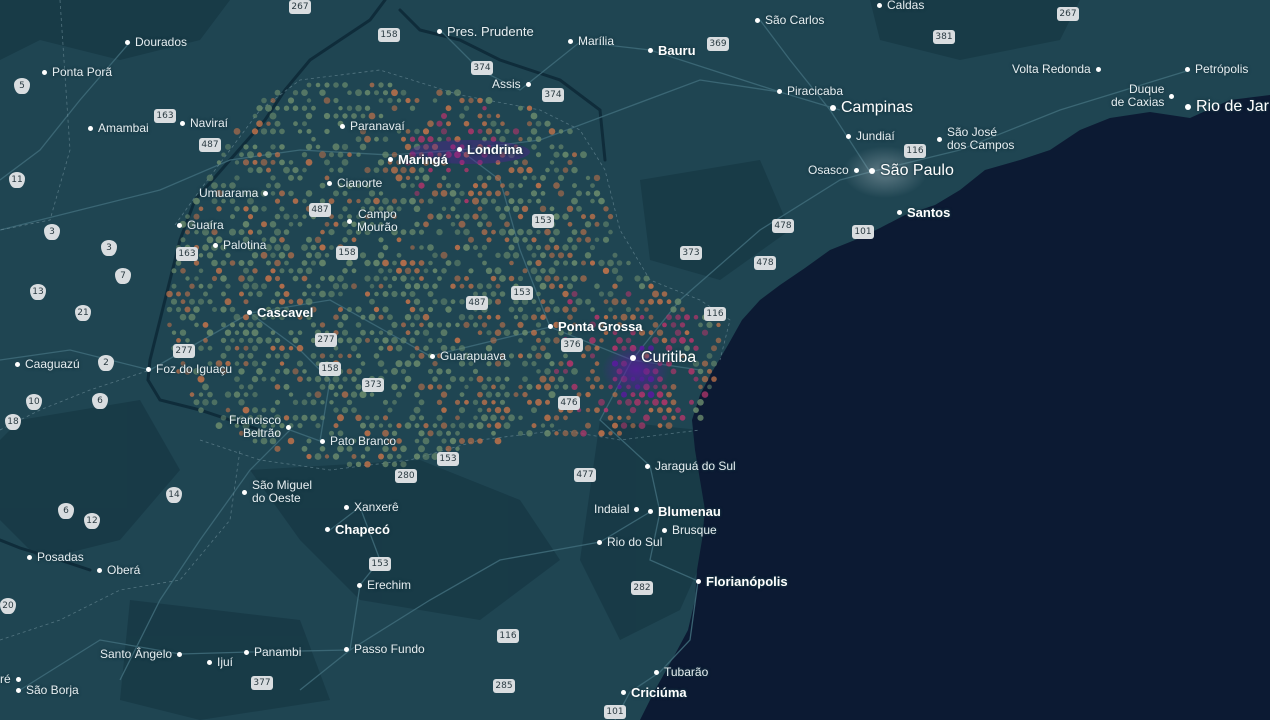  I want to click on city-cianorte: Cianorte, so click(354, 183).